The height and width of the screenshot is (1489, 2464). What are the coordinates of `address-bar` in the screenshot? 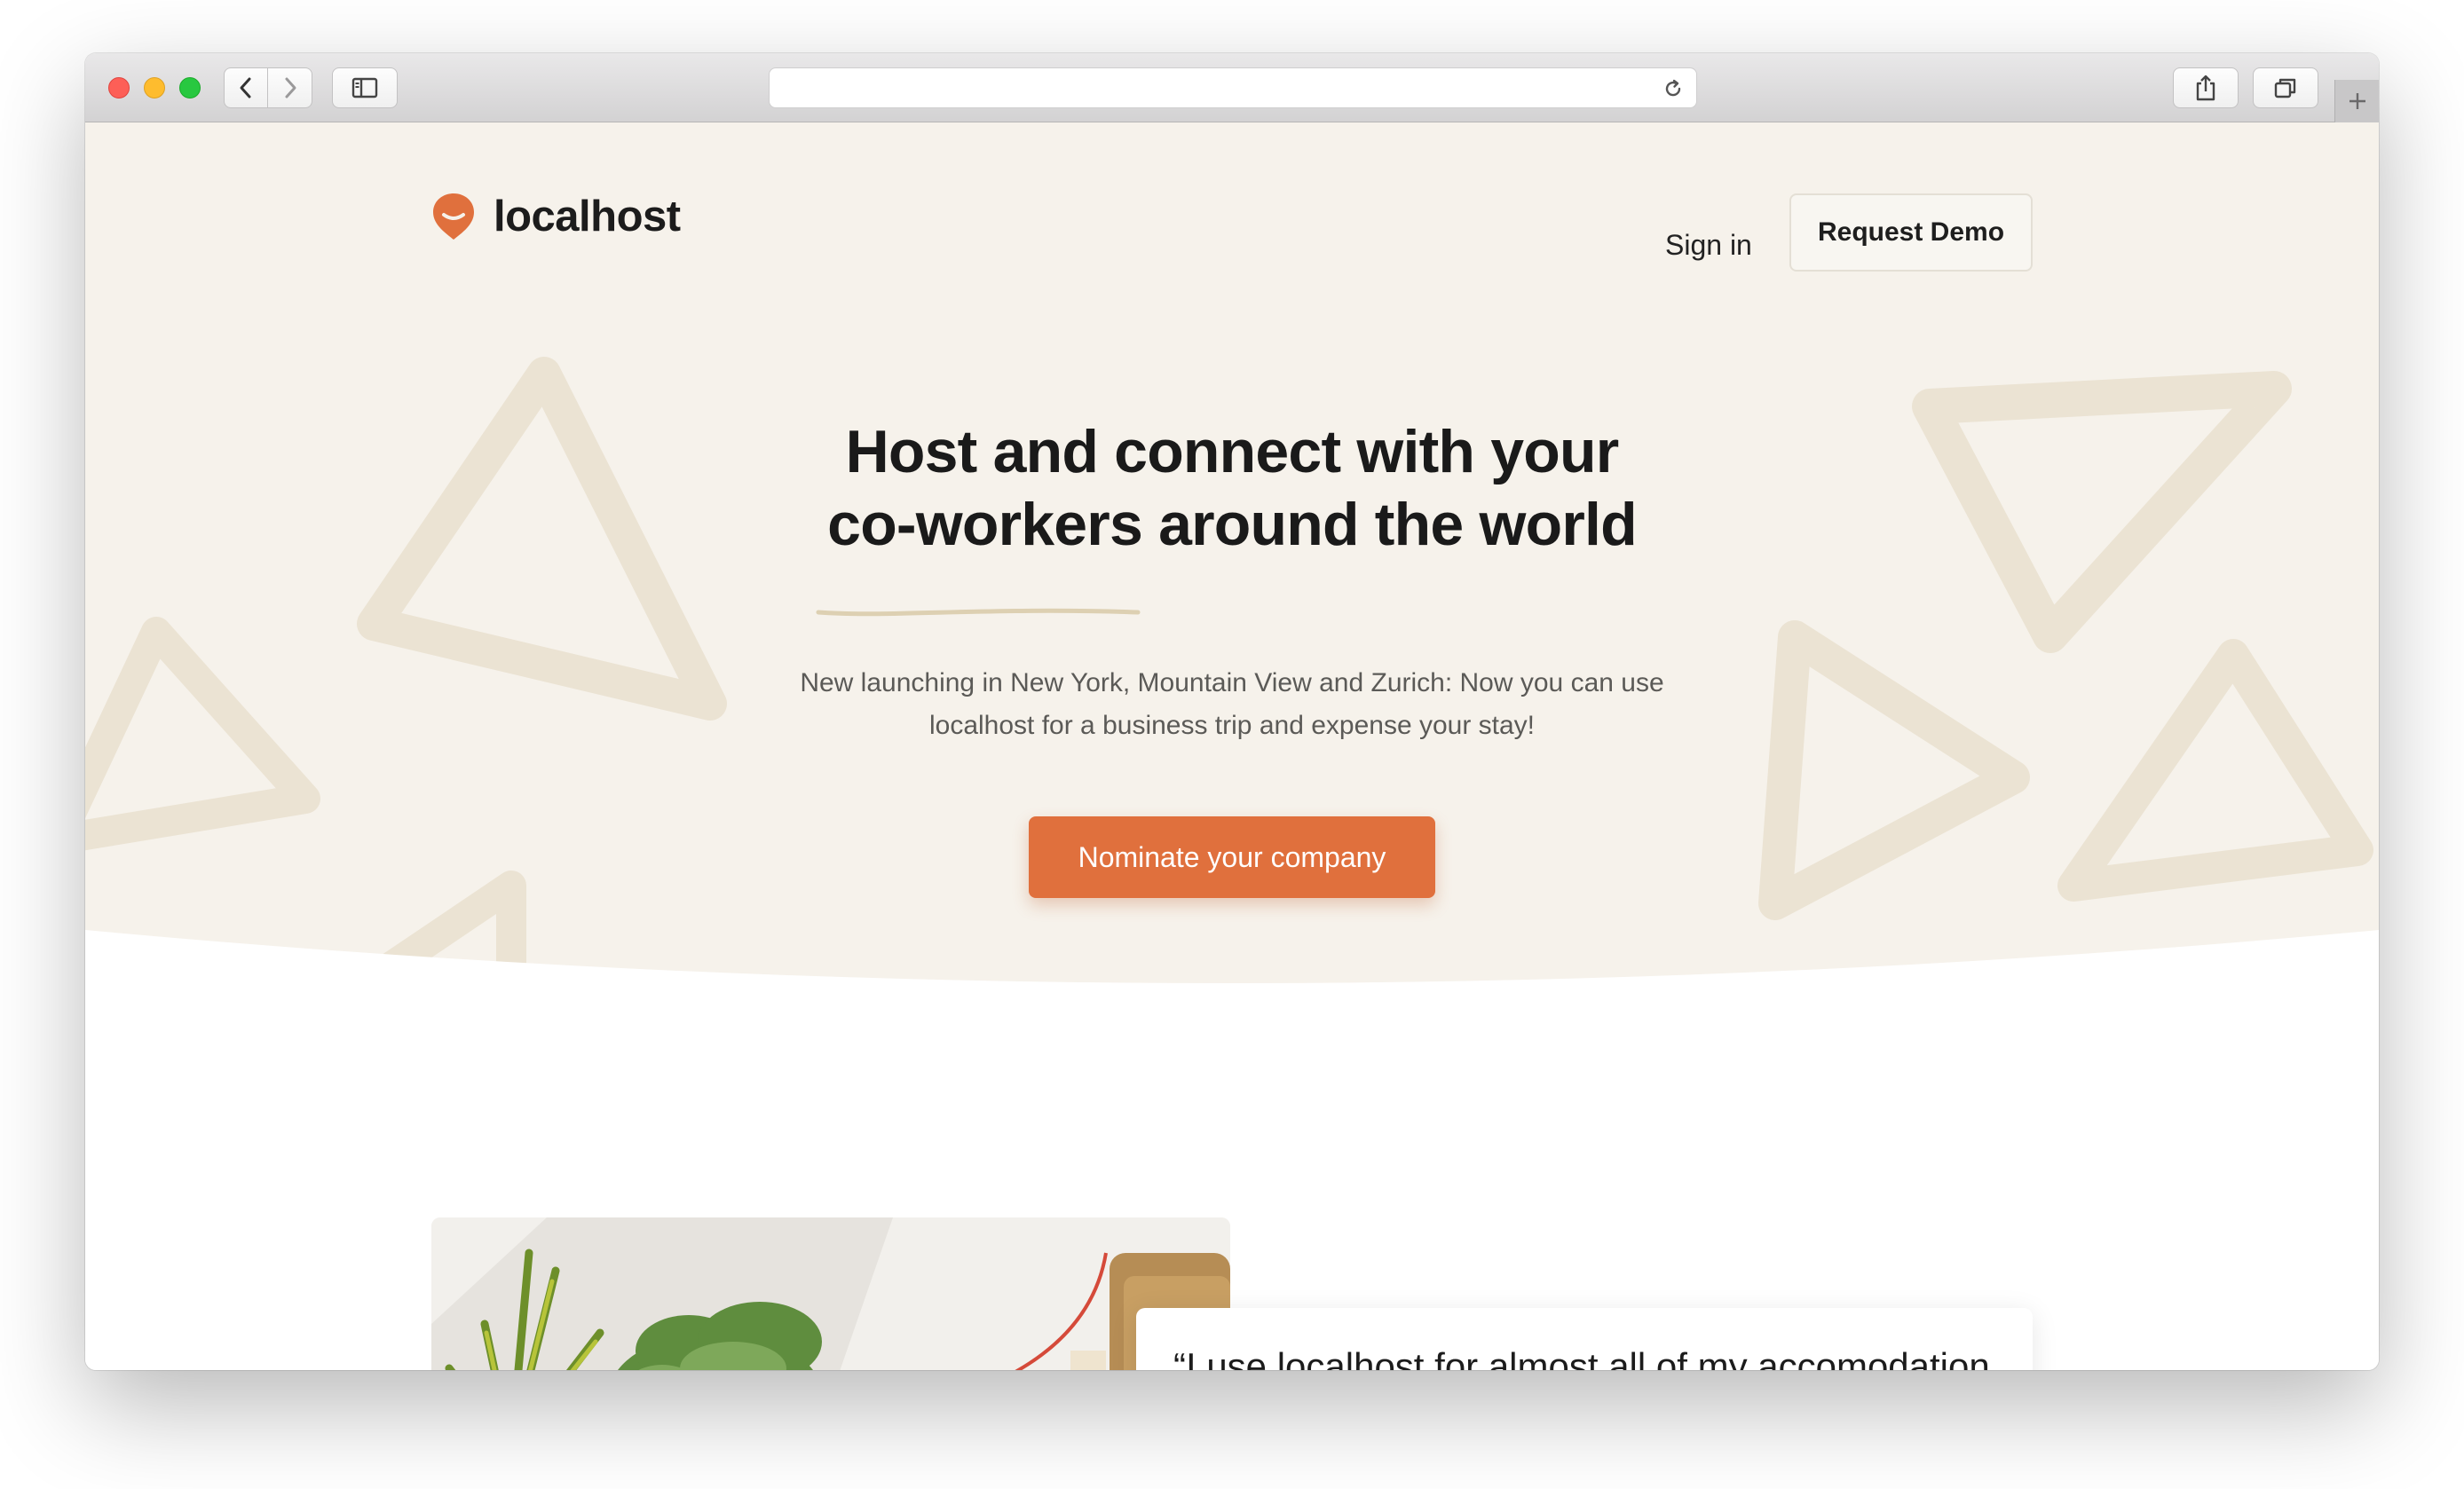 It's located at (1233, 87).